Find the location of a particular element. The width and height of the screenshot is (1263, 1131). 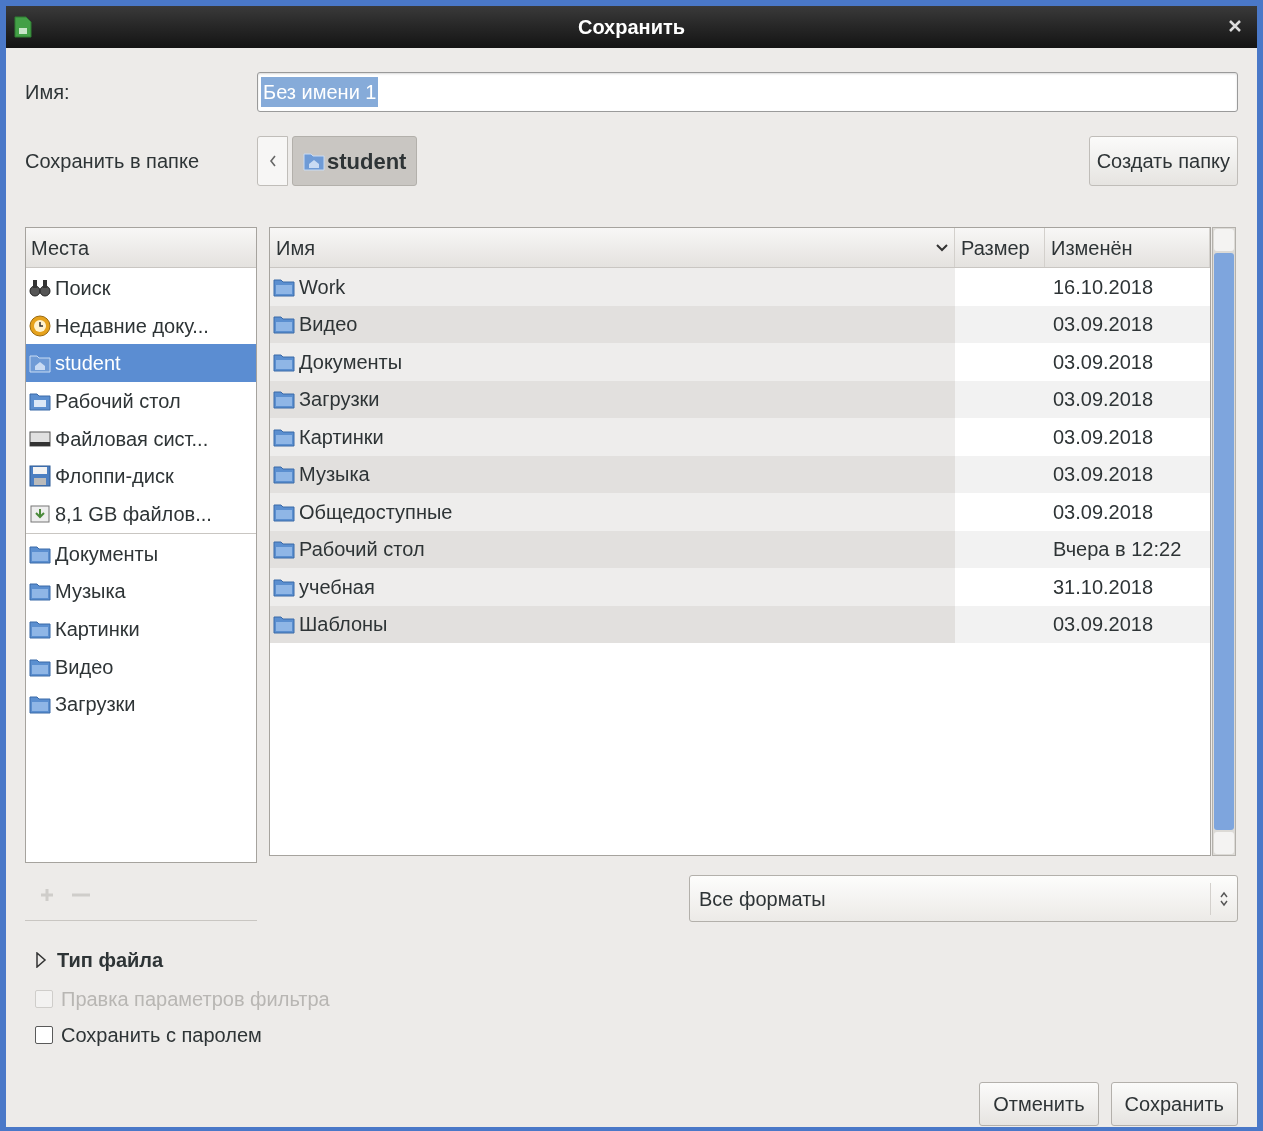

places-column-header: Места is located at coordinates (141, 248).